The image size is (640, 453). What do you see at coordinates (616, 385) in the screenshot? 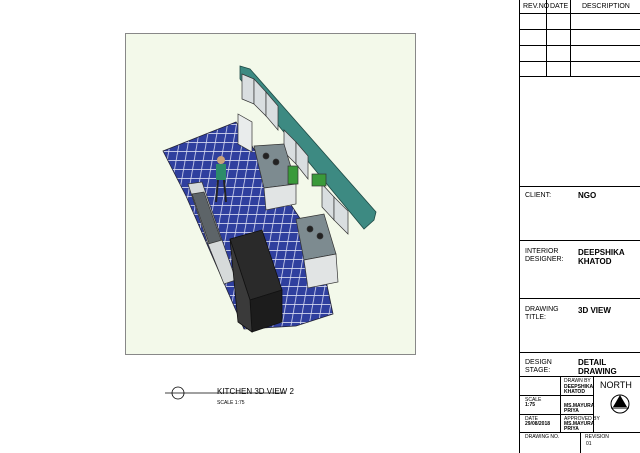
I see `north-label: NORTH` at bounding box center [616, 385].